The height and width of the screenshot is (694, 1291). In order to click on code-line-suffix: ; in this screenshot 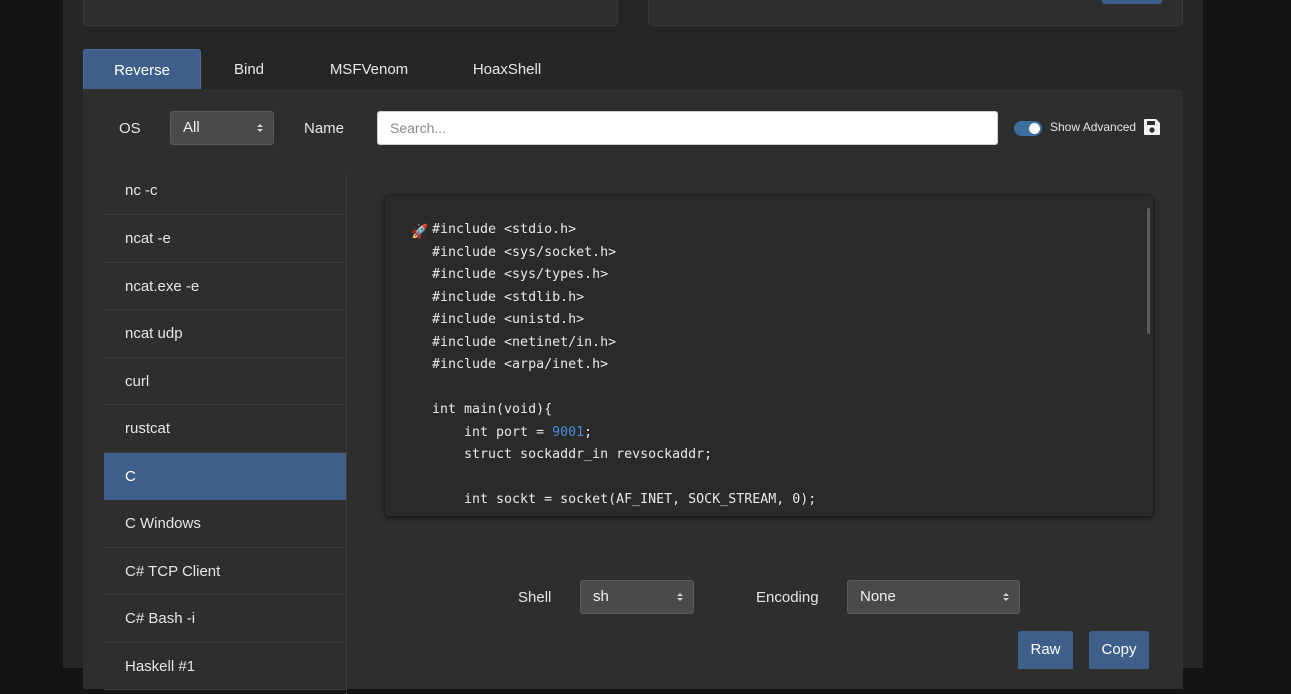, I will do `click(588, 432)`.